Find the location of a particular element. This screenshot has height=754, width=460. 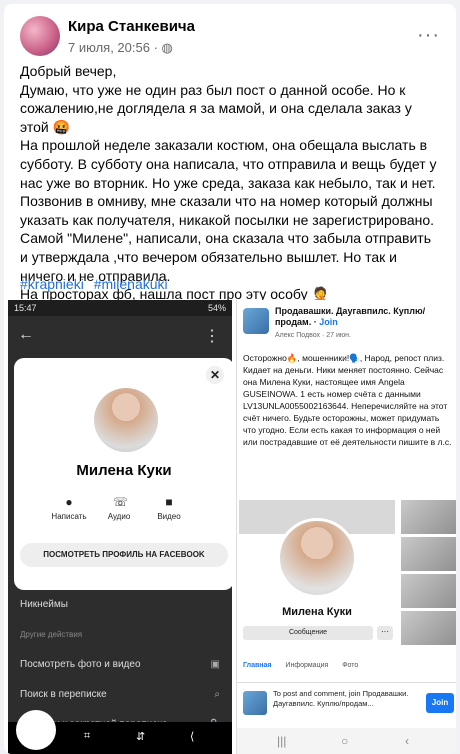

chat-bubble-icon: ● is located at coordinates (69, 502).